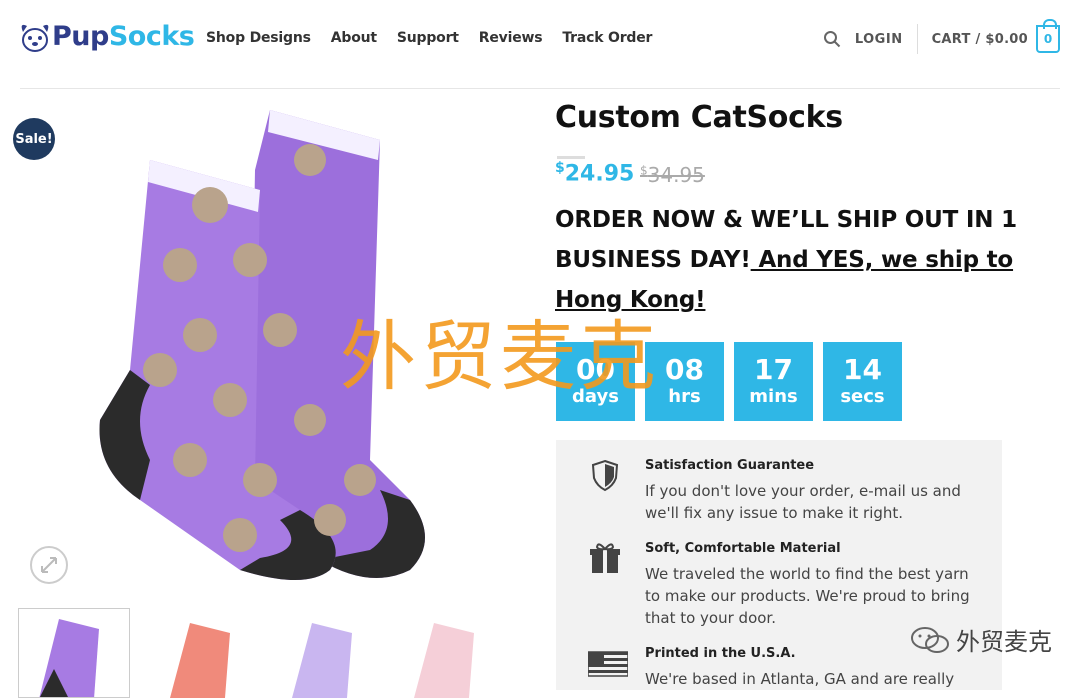 This screenshot has height=698, width=1080. What do you see at coordinates (980, 39) in the screenshot?
I see `cart-link: CART / $0.00` at bounding box center [980, 39].